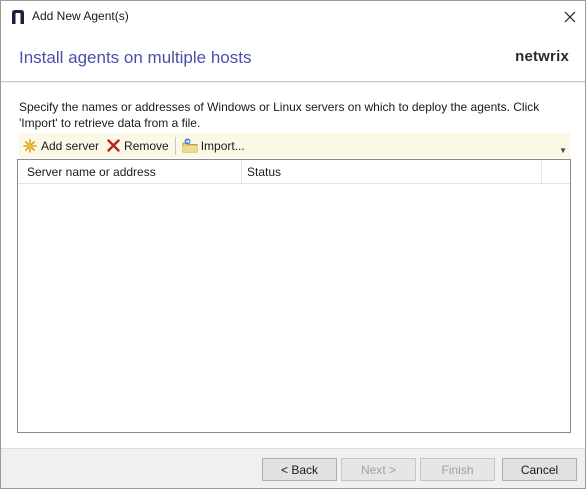 The height and width of the screenshot is (489, 586). Describe the element at coordinates (457, 469) in the screenshot. I see `finish-button: Finish` at that location.